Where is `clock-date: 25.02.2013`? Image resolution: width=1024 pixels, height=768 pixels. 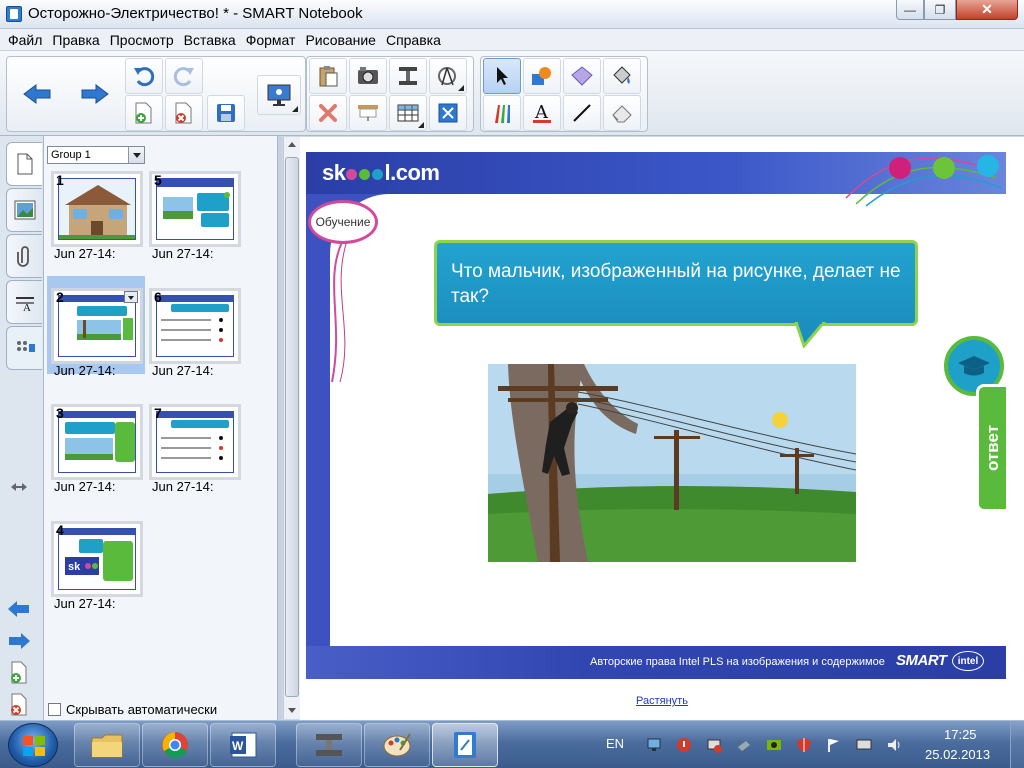
clock-date: 25.02.2013 is located at coordinates (957, 754).